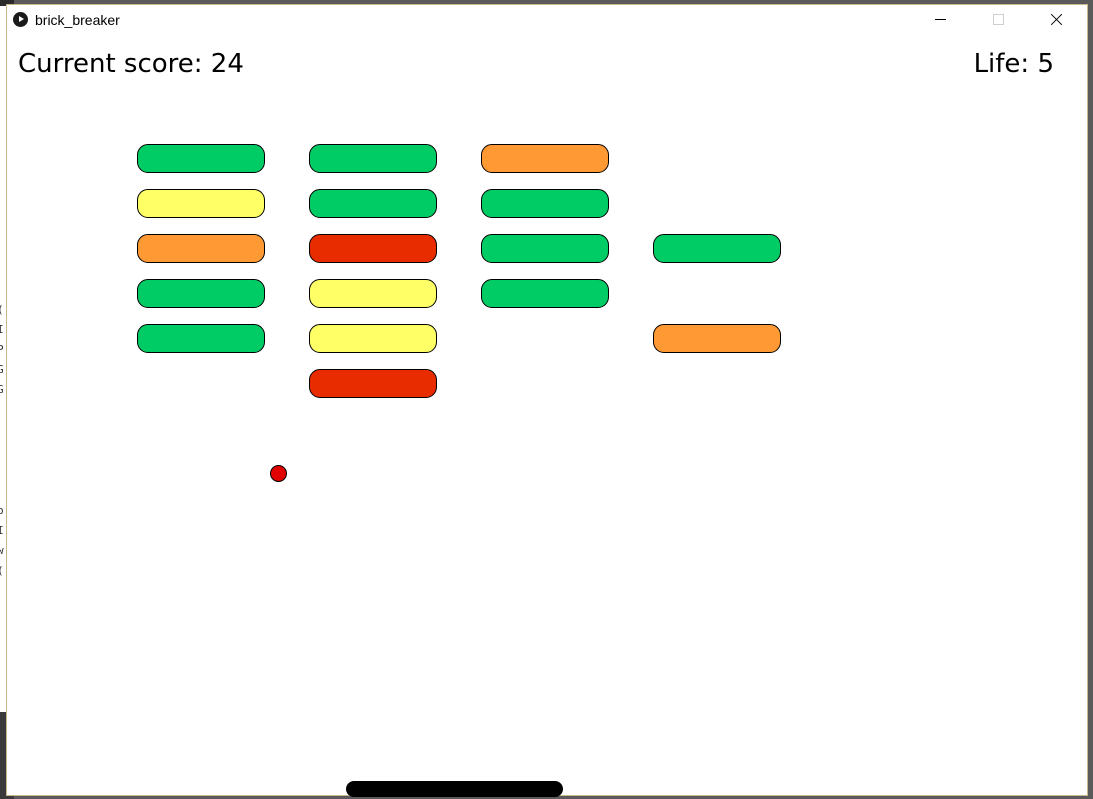 Image resolution: width=1093 pixels, height=799 pixels. Describe the element at coordinates (998, 20) in the screenshot. I see `maximize-button` at that location.